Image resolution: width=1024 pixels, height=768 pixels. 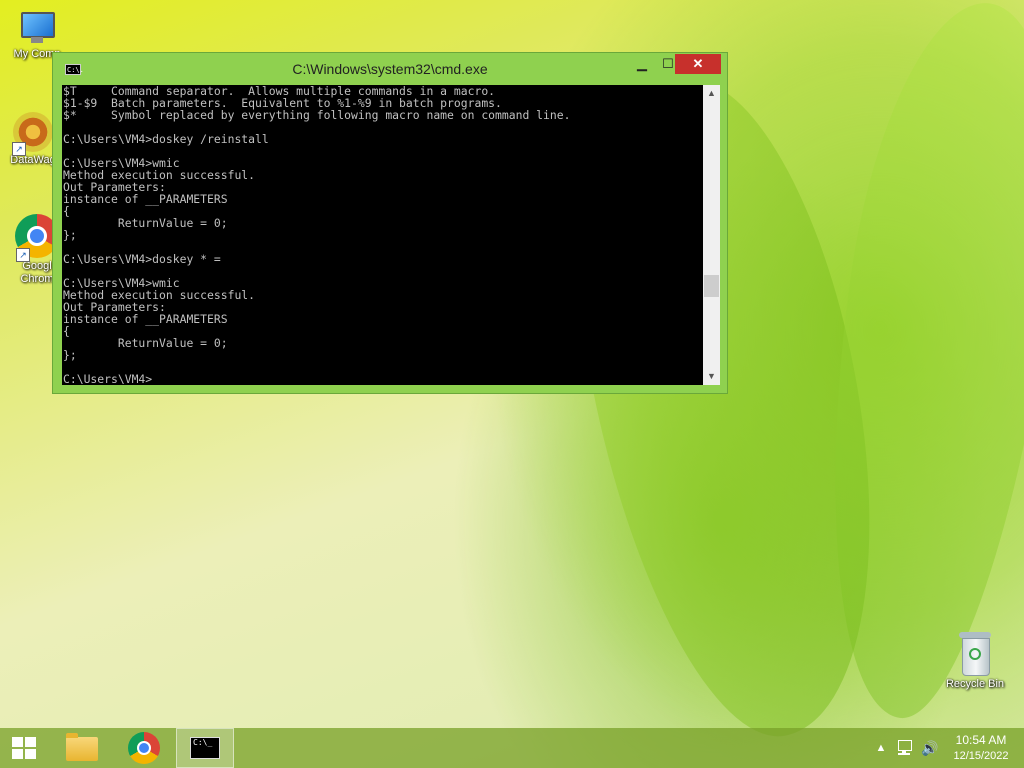 I want to click on minimize-button: ▁, so click(x=642, y=64).